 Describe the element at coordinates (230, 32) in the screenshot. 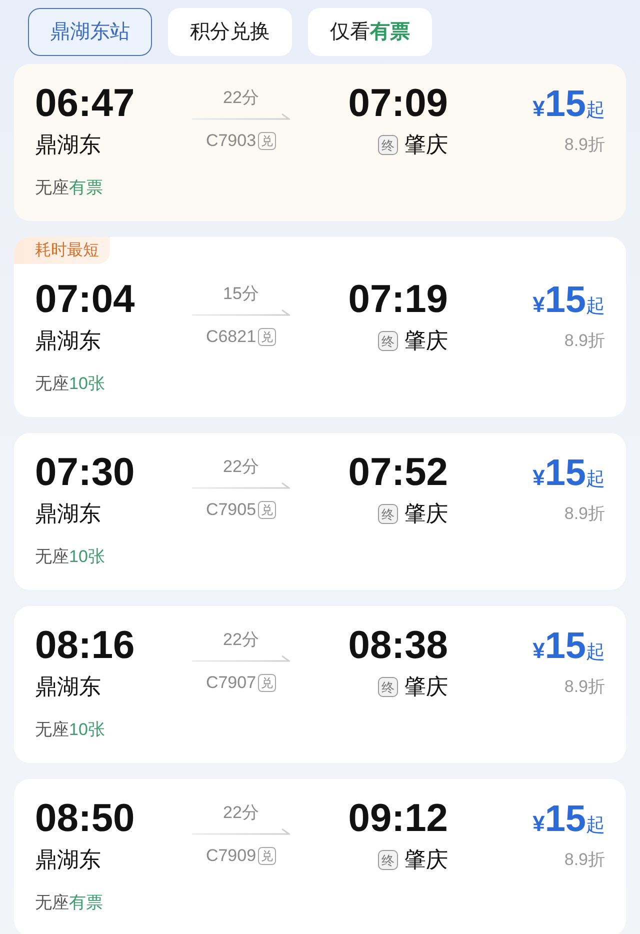

I see `filter-chip: 积分兑换` at that location.